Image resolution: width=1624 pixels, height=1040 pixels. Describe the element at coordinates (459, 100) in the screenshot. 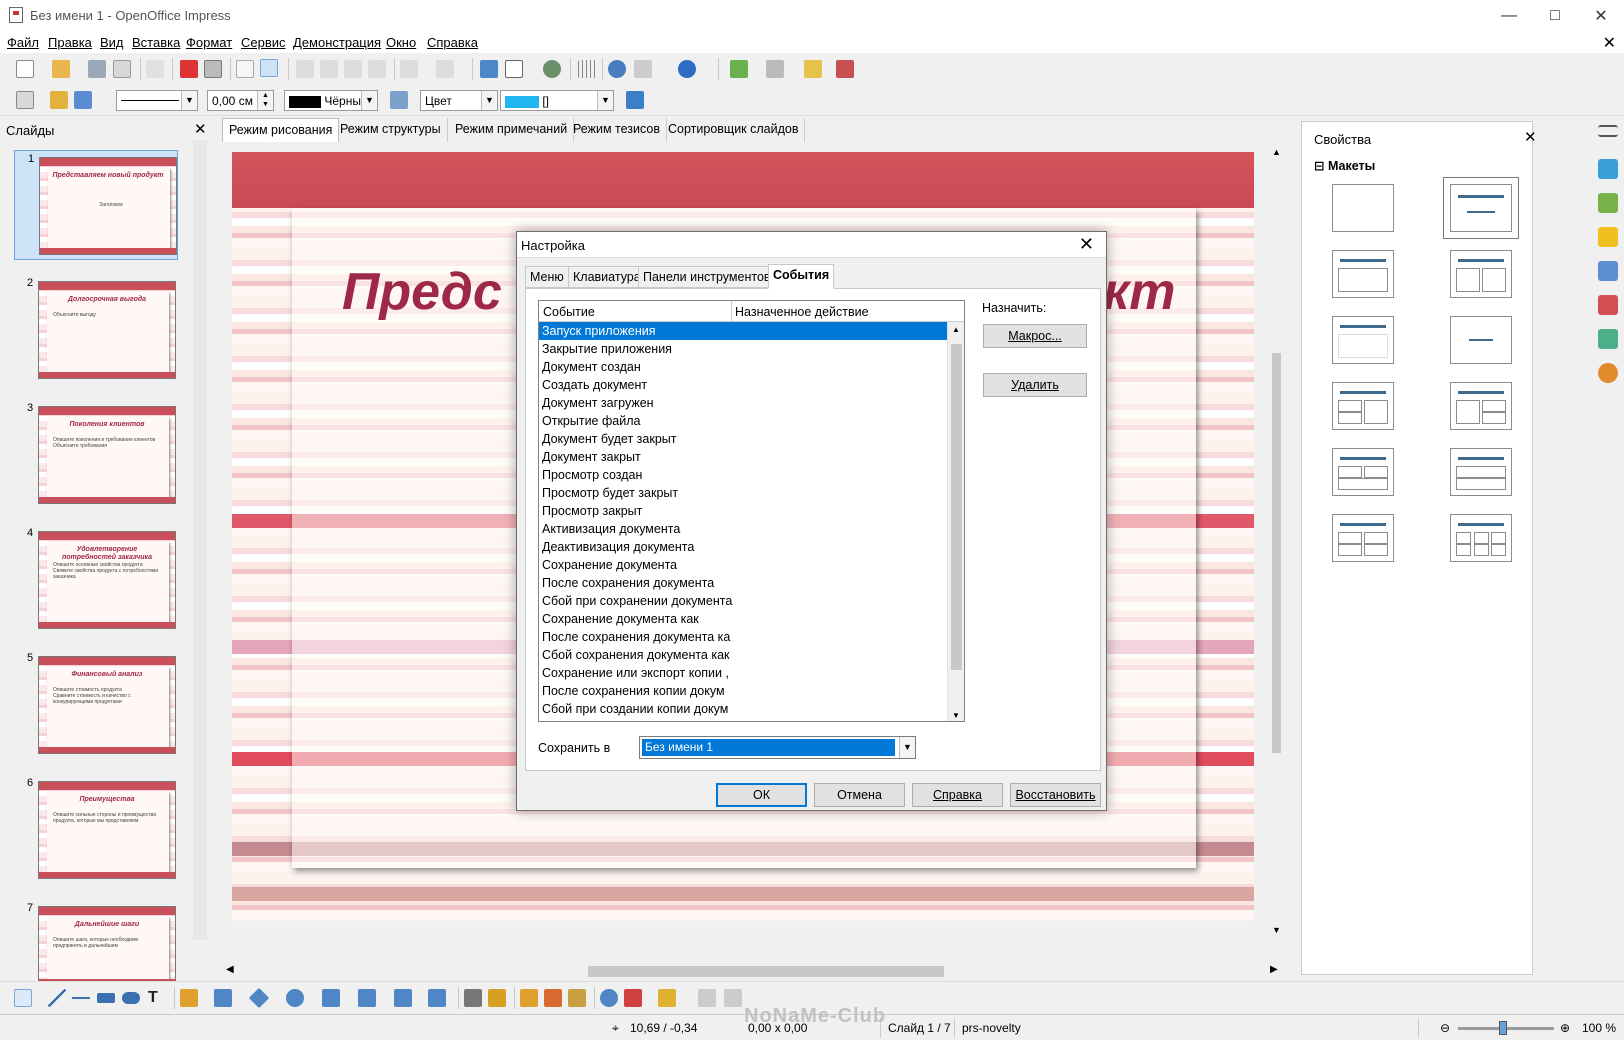

I see `area-style-select: Цвет ▼` at that location.